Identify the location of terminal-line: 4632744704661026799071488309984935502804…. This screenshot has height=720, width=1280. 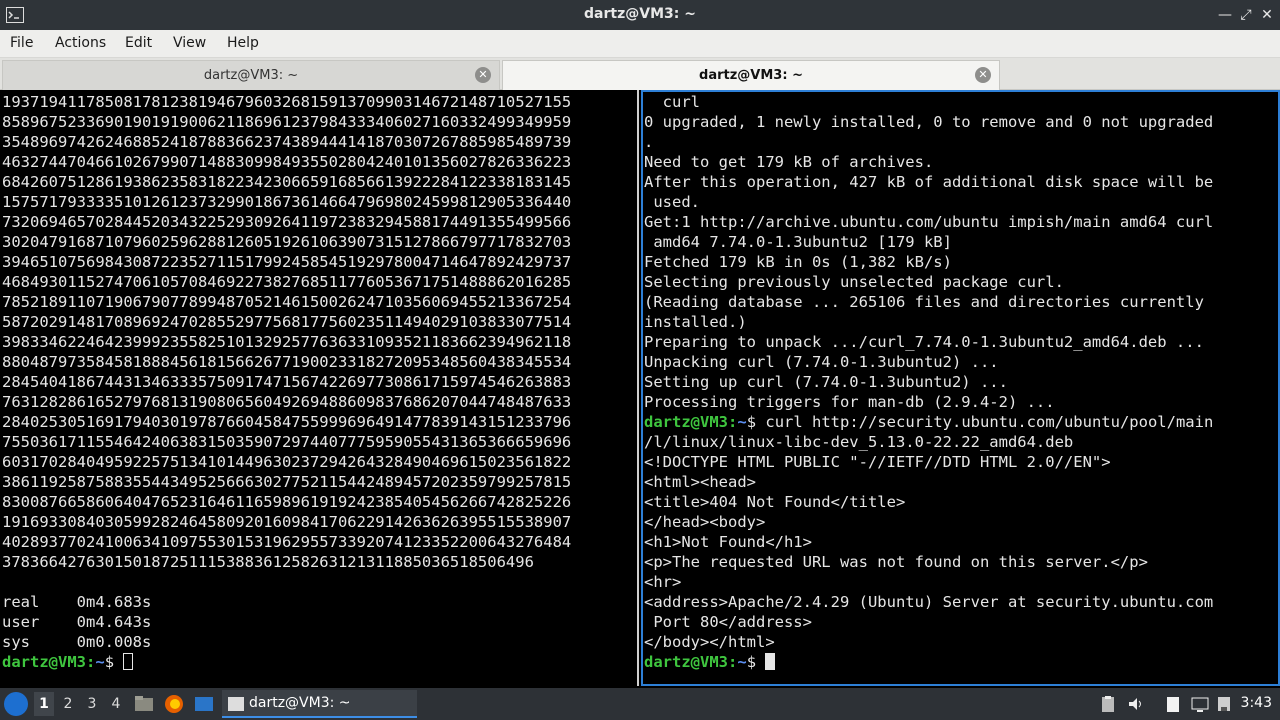
(287, 162).